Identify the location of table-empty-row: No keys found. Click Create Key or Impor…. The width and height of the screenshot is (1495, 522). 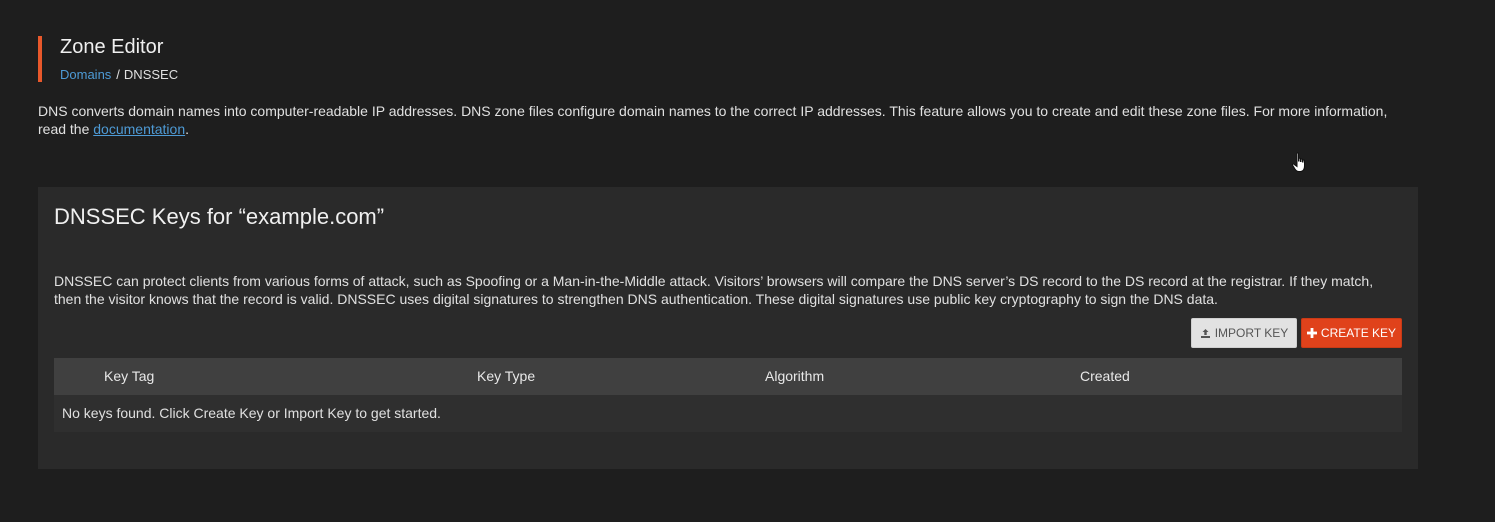
(728, 413).